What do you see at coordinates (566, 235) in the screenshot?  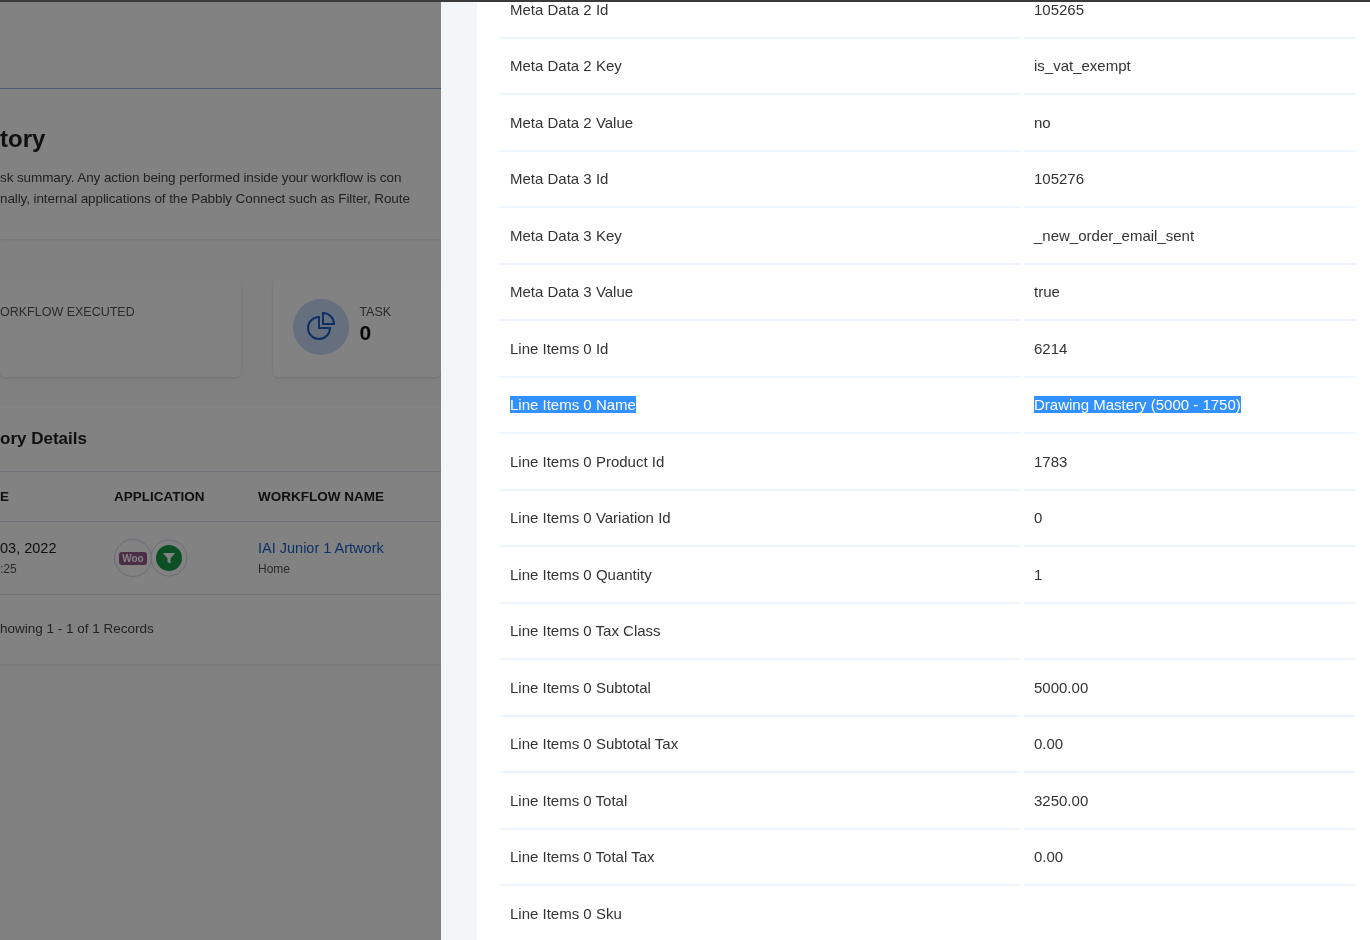 I see `field-key: Meta Data 3 Key` at bounding box center [566, 235].